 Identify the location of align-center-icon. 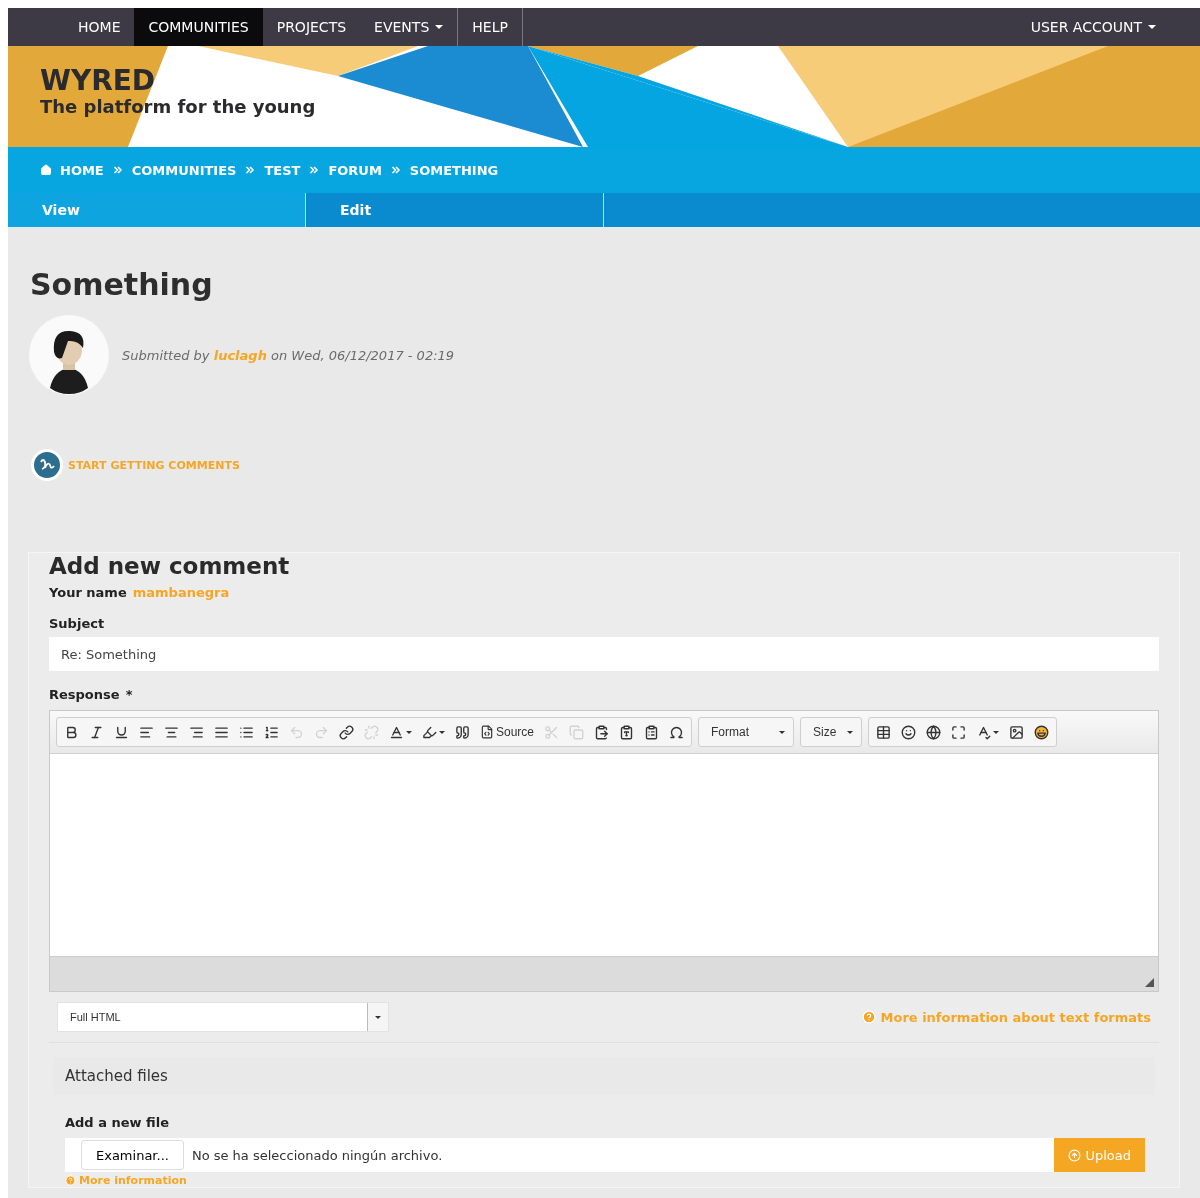
(171, 732).